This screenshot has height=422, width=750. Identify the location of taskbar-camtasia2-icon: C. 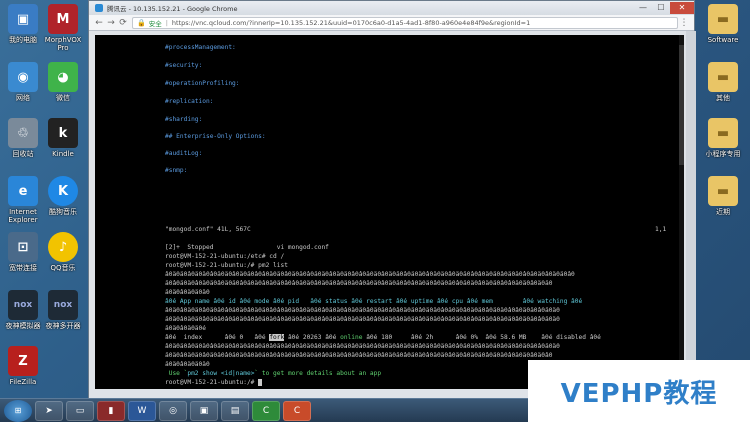
(297, 410).